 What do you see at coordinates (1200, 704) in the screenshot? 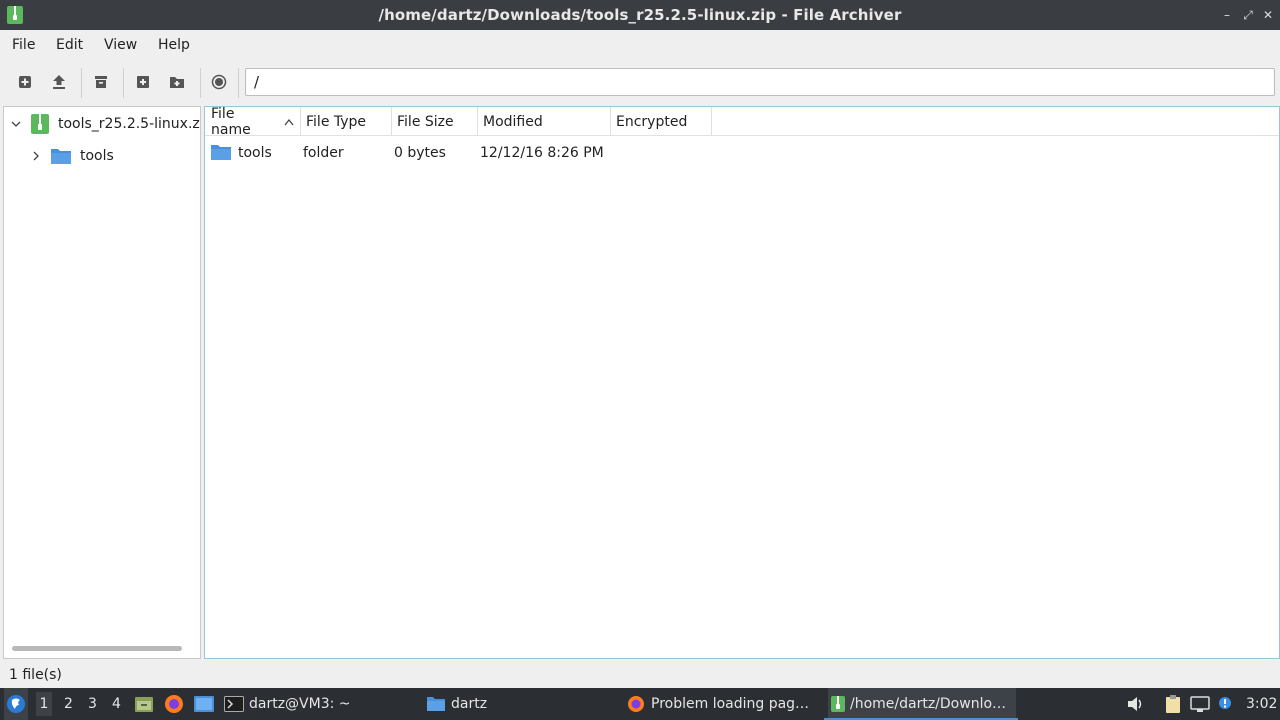
I see `network-icon` at bounding box center [1200, 704].